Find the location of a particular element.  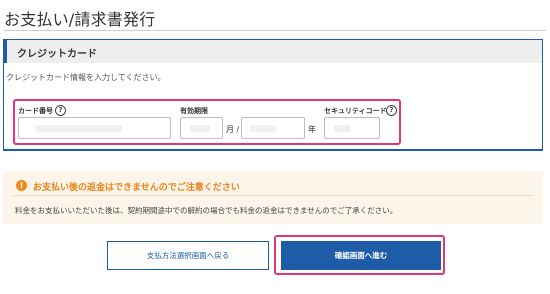

security-code-label: セキュリティコード is located at coordinates (355, 111).